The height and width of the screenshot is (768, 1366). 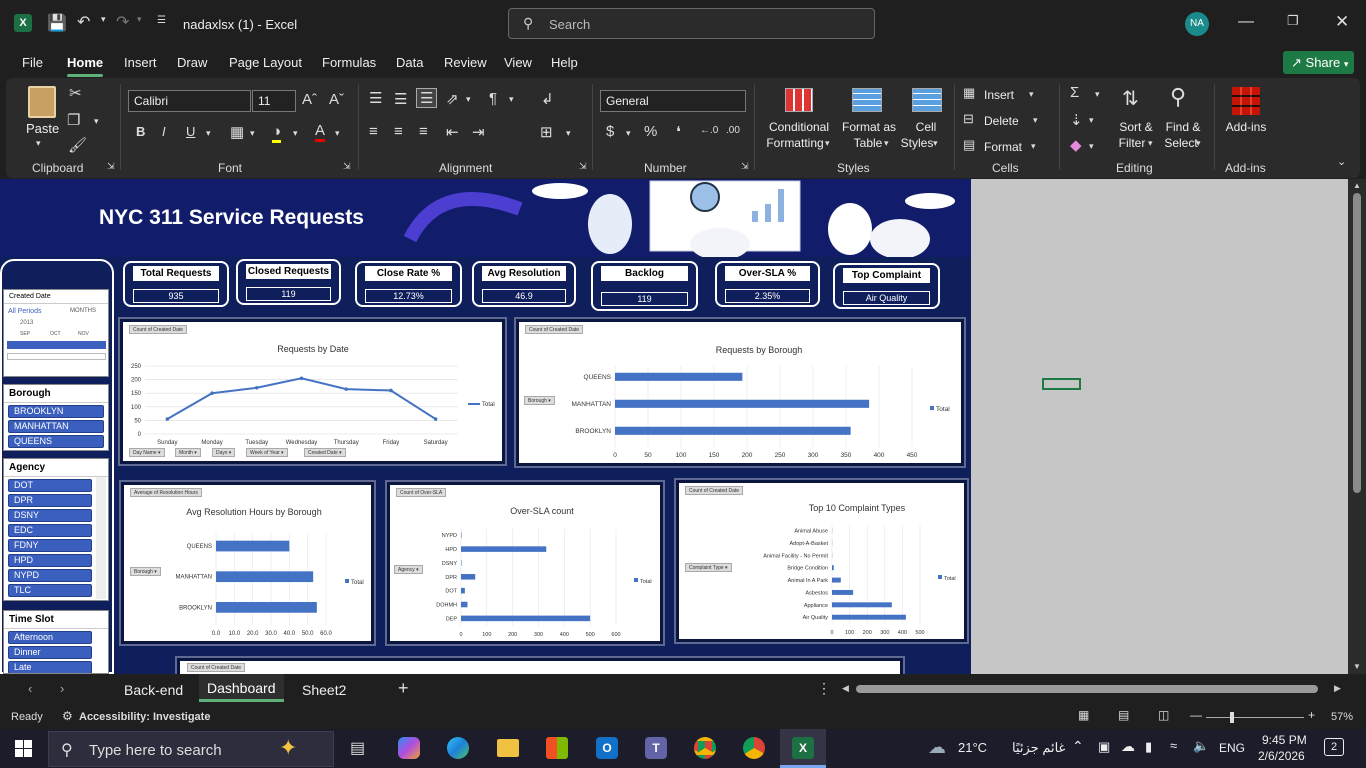 What do you see at coordinates (656, 748) in the screenshot?
I see `teams-icon: T` at bounding box center [656, 748].